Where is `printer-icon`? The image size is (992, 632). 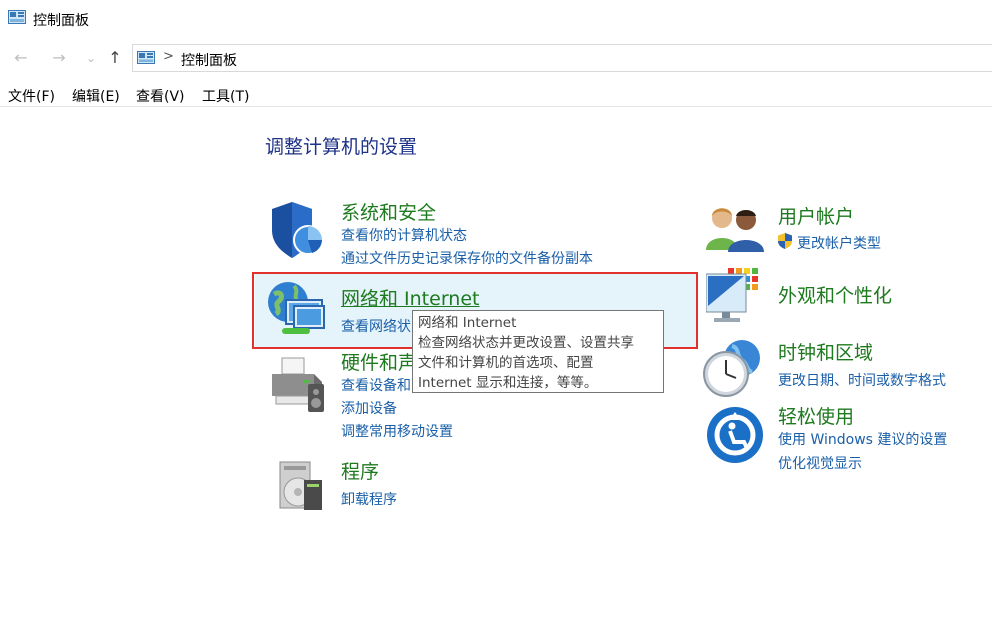 printer-icon is located at coordinates (298, 385).